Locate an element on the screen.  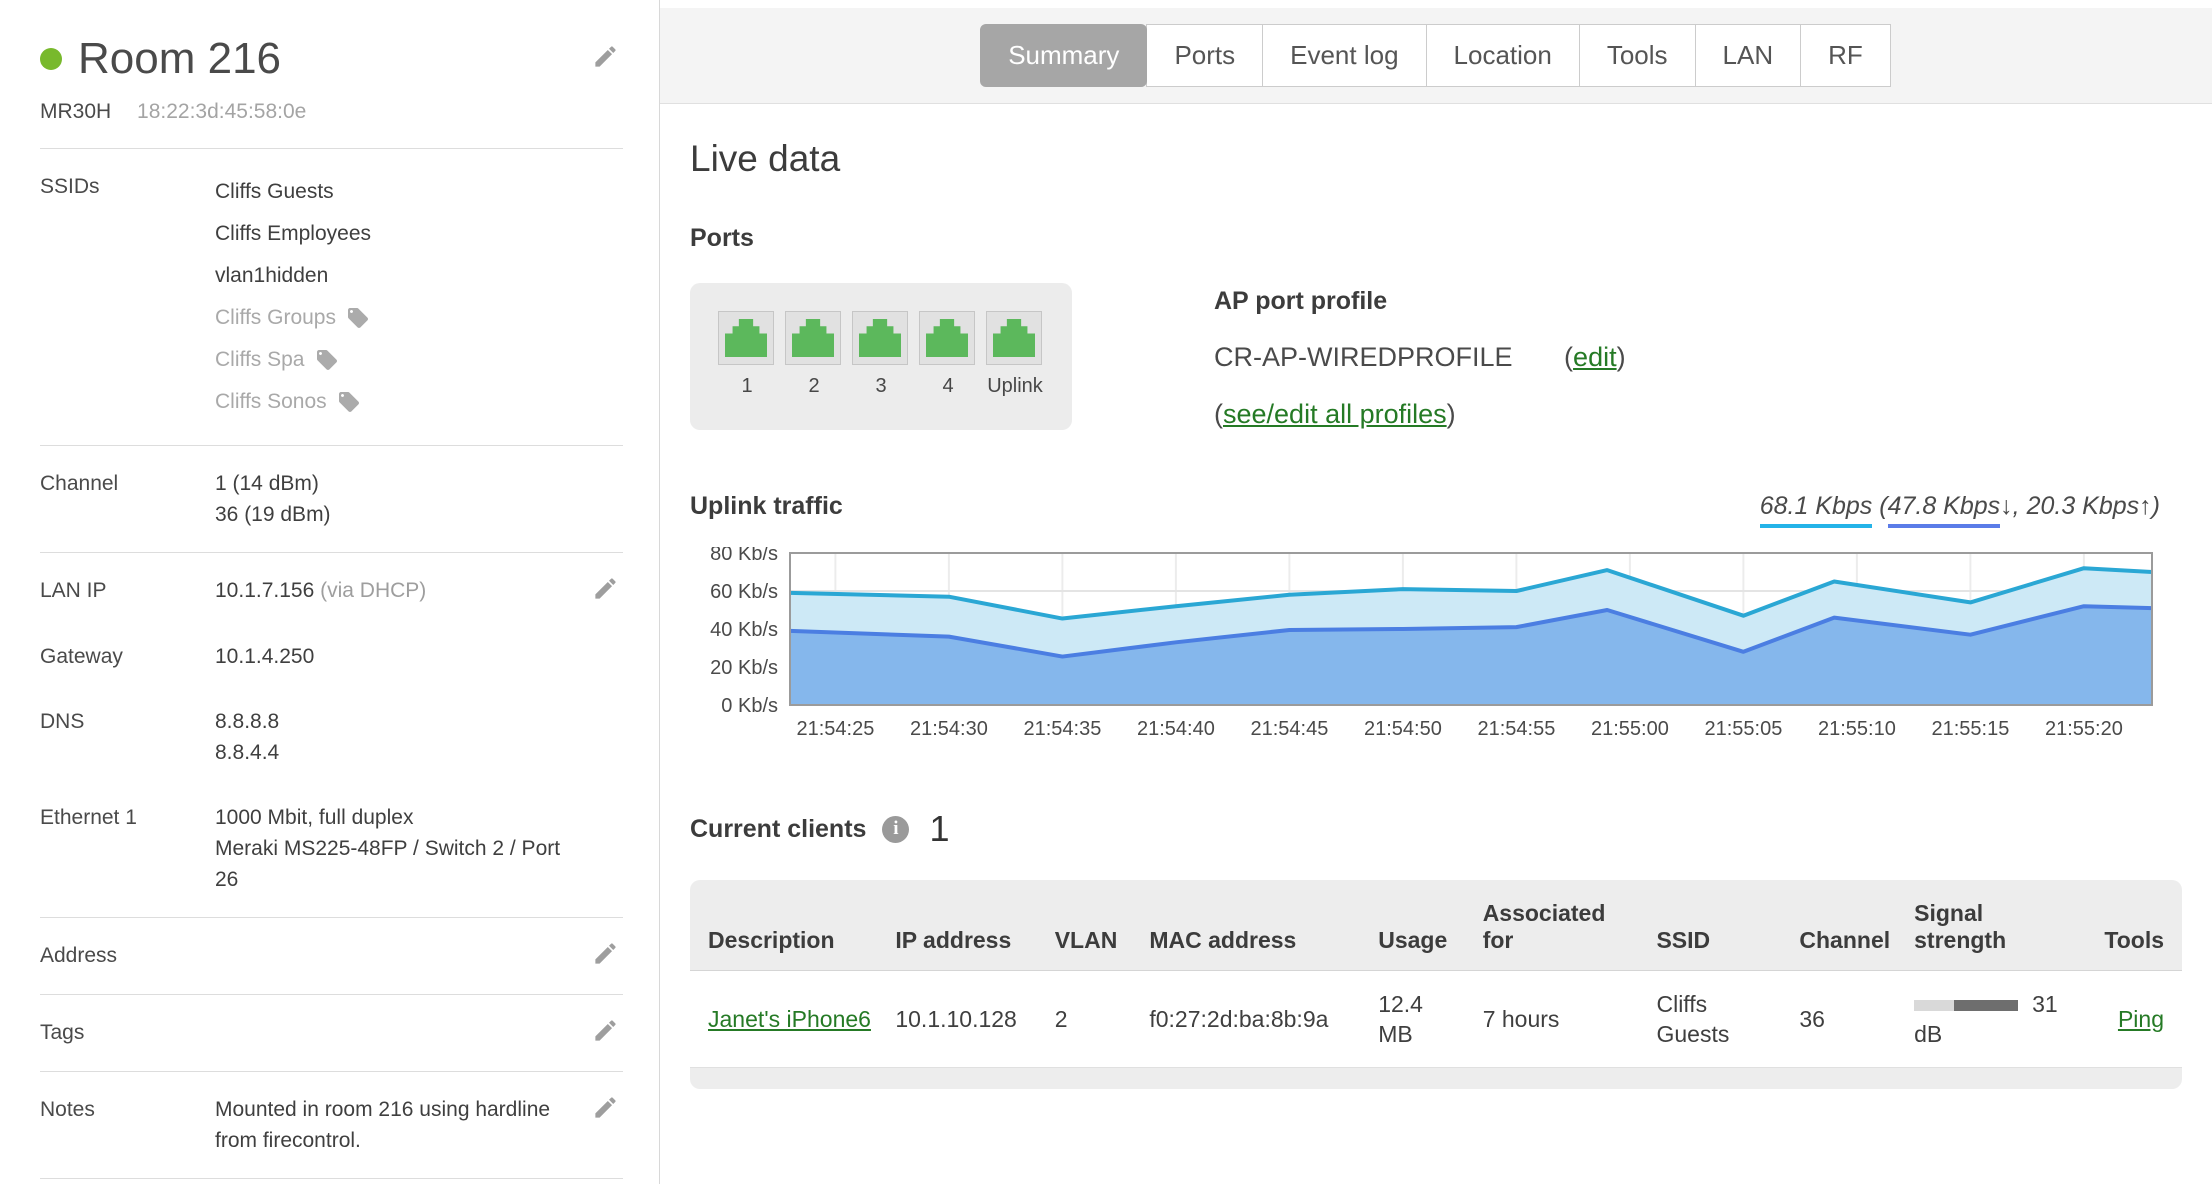
dns-row: DNS 8.8.8.8 8.8.4.4 is located at coordinates (349, 737).